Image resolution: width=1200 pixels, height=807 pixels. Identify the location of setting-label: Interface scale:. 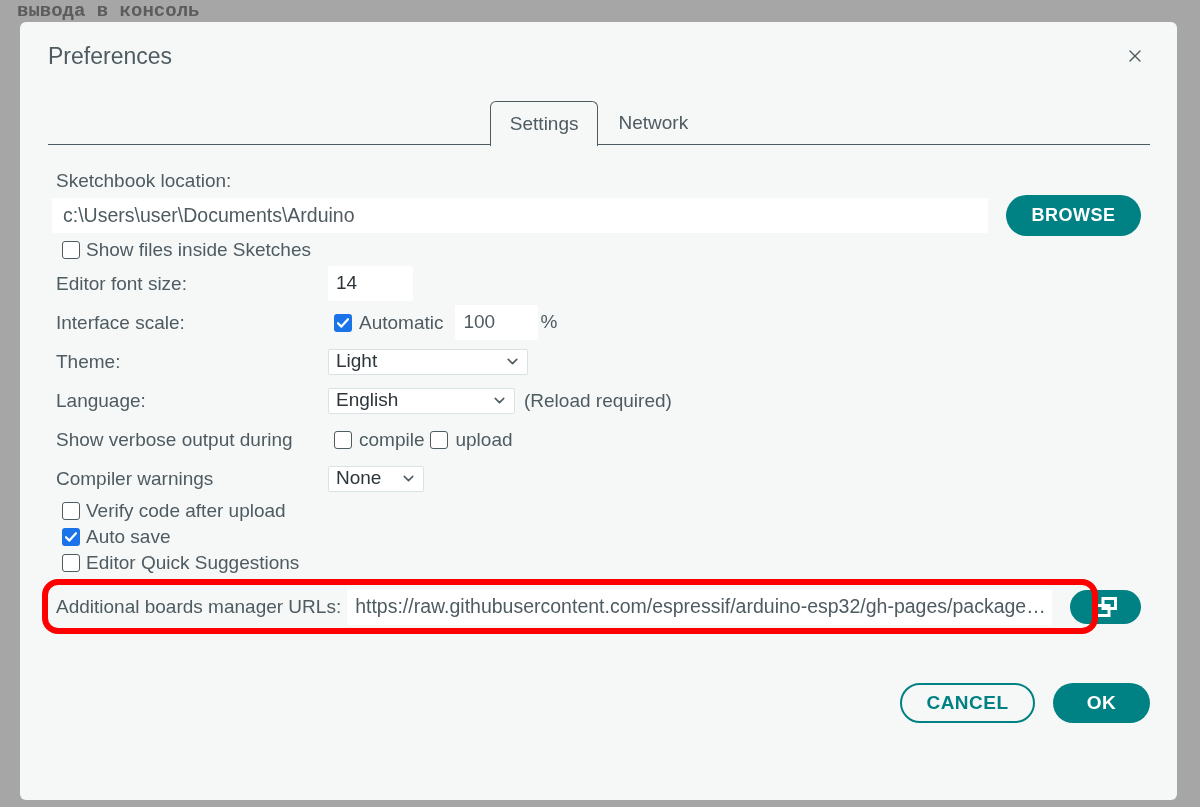
(120, 322).